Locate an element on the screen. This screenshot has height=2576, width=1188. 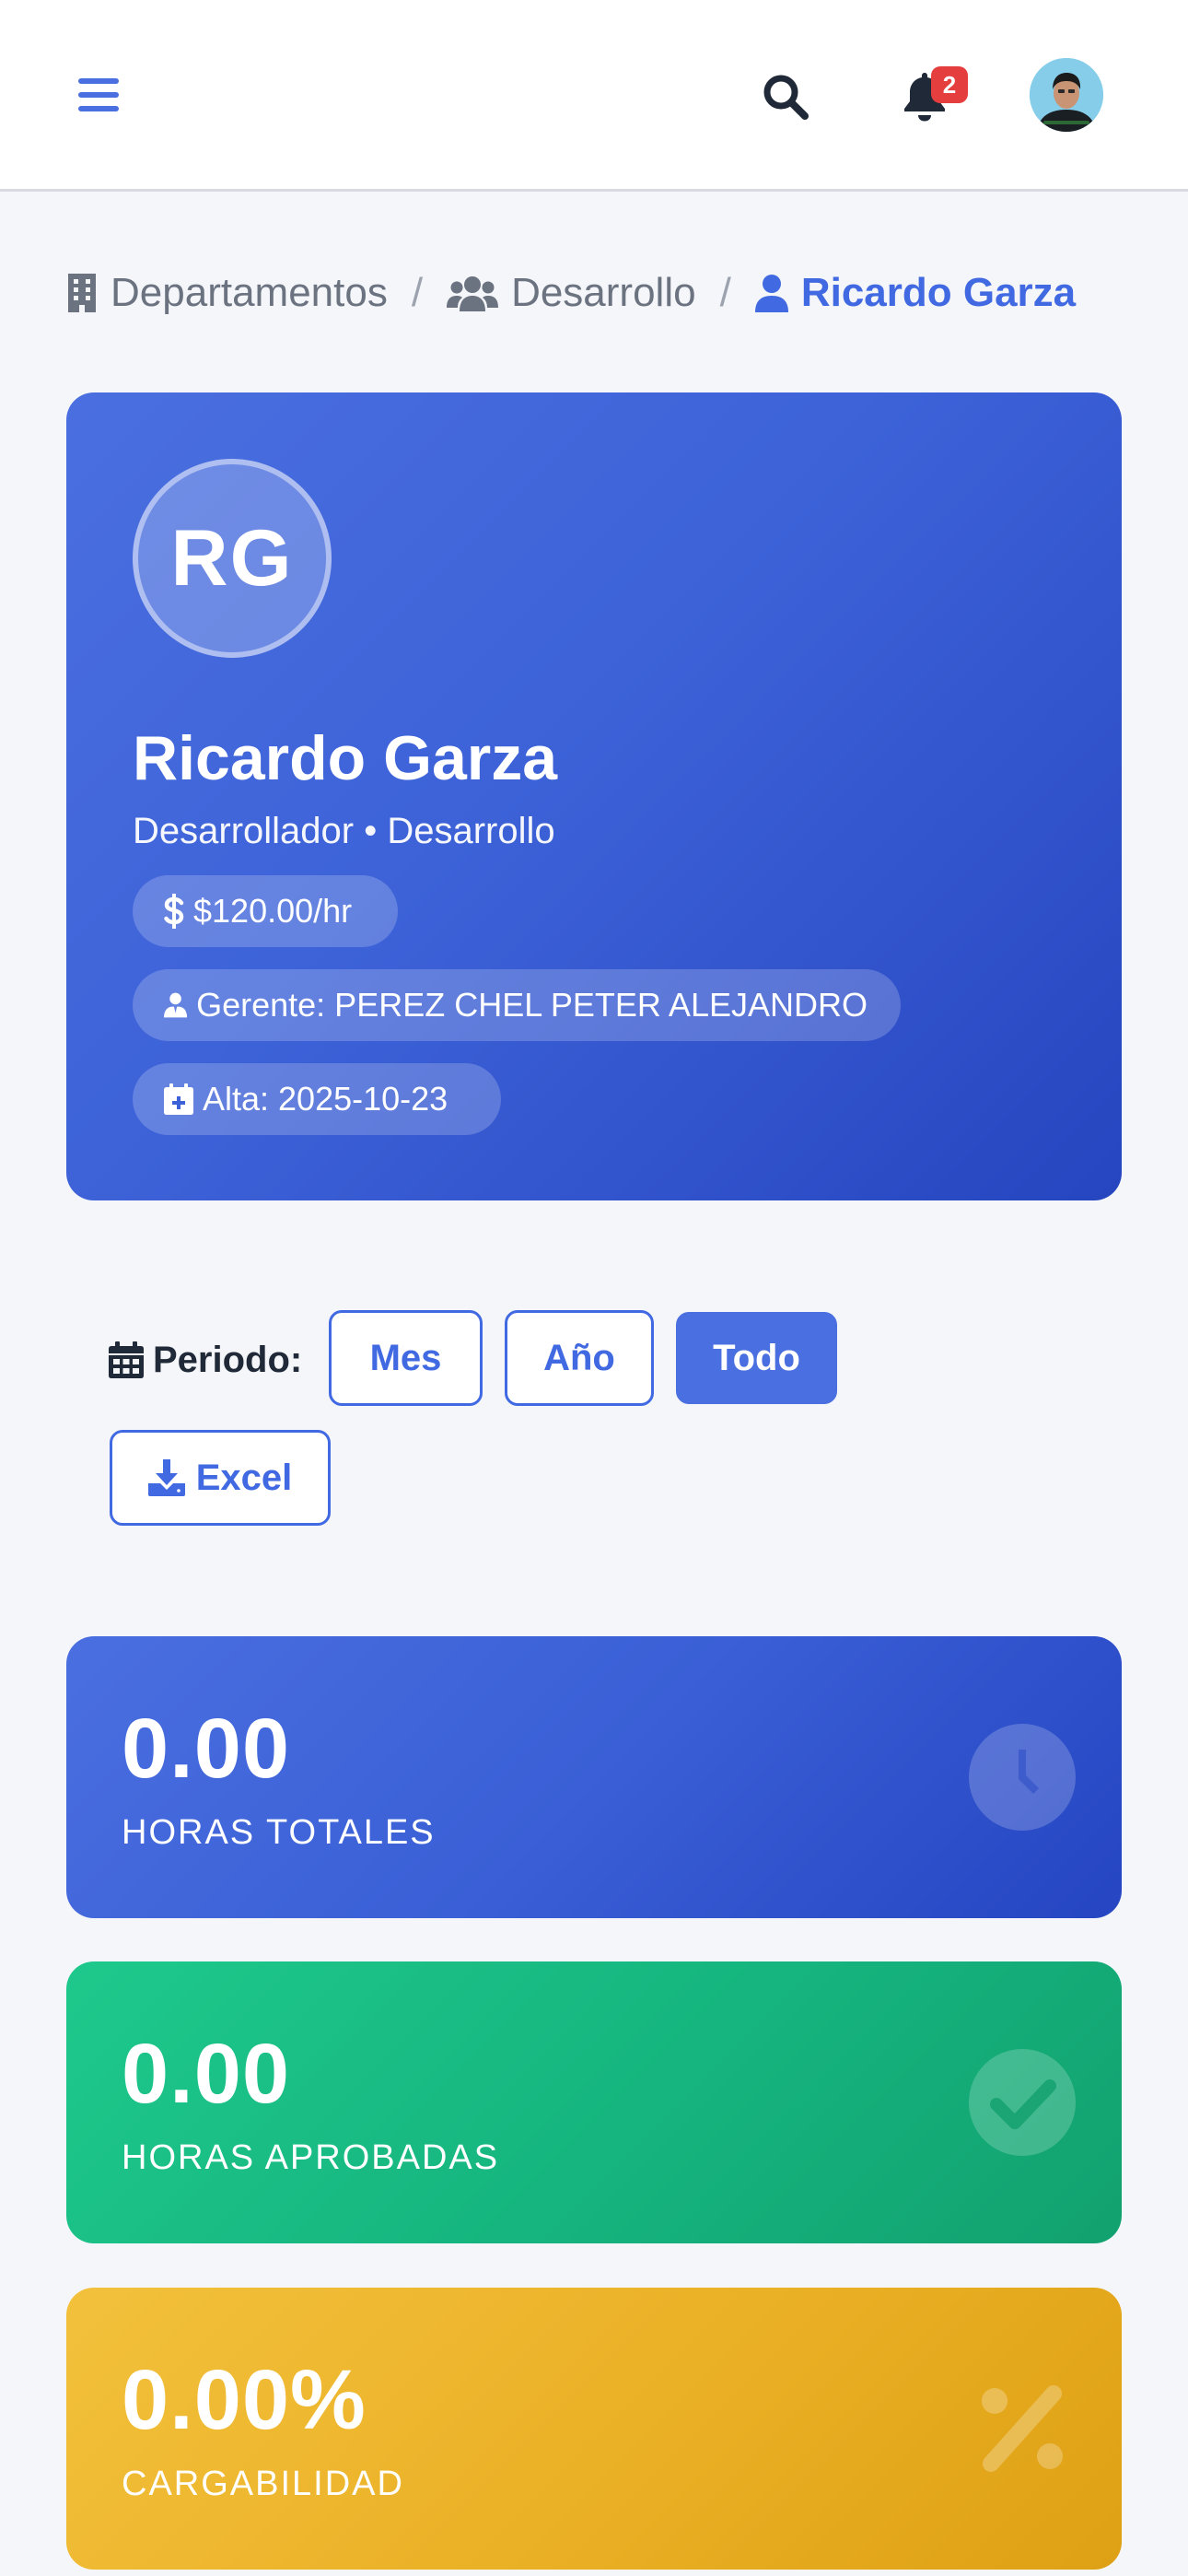
user-photo is located at coordinates (1066, 95).